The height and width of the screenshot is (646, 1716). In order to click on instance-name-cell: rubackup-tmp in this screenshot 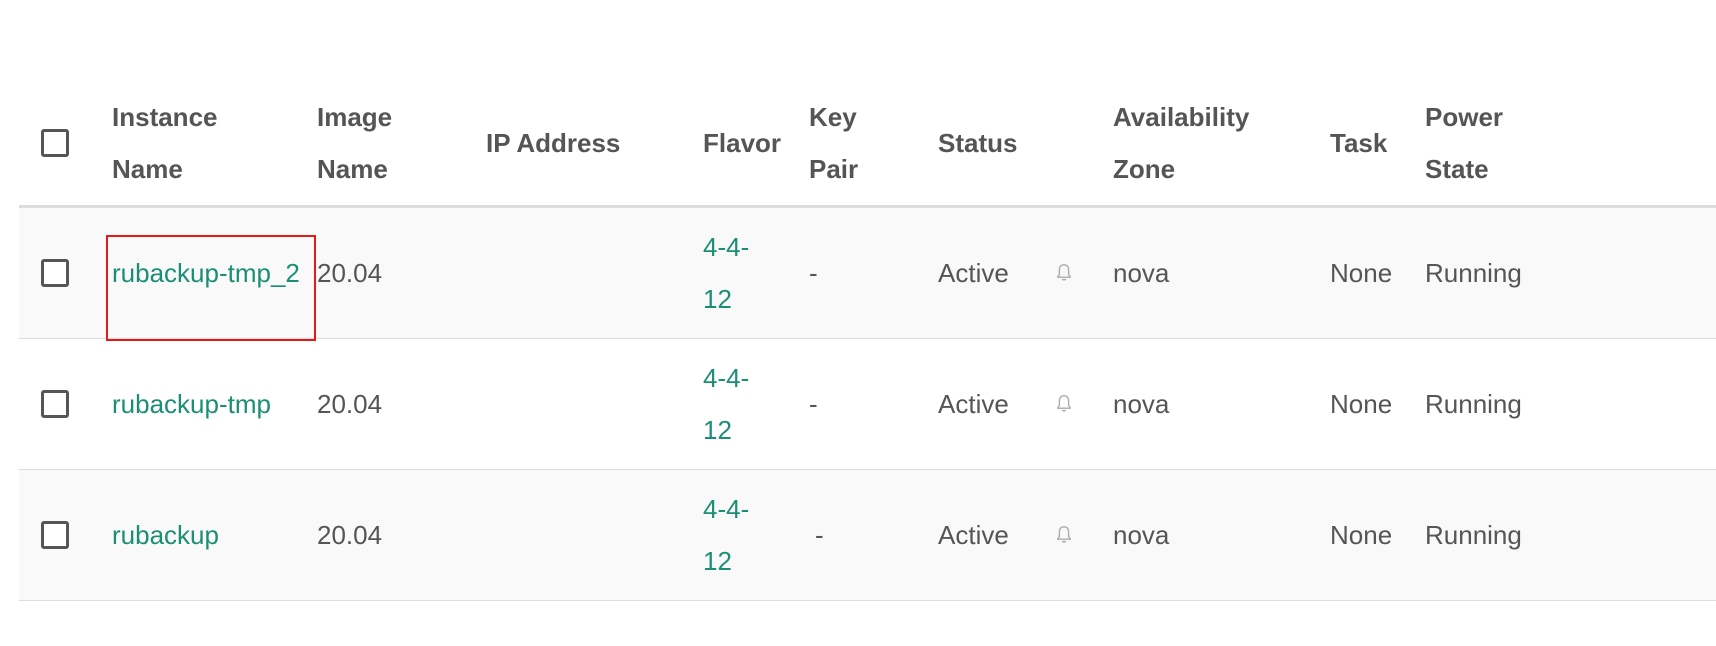, I will do `click(207, 404)`.